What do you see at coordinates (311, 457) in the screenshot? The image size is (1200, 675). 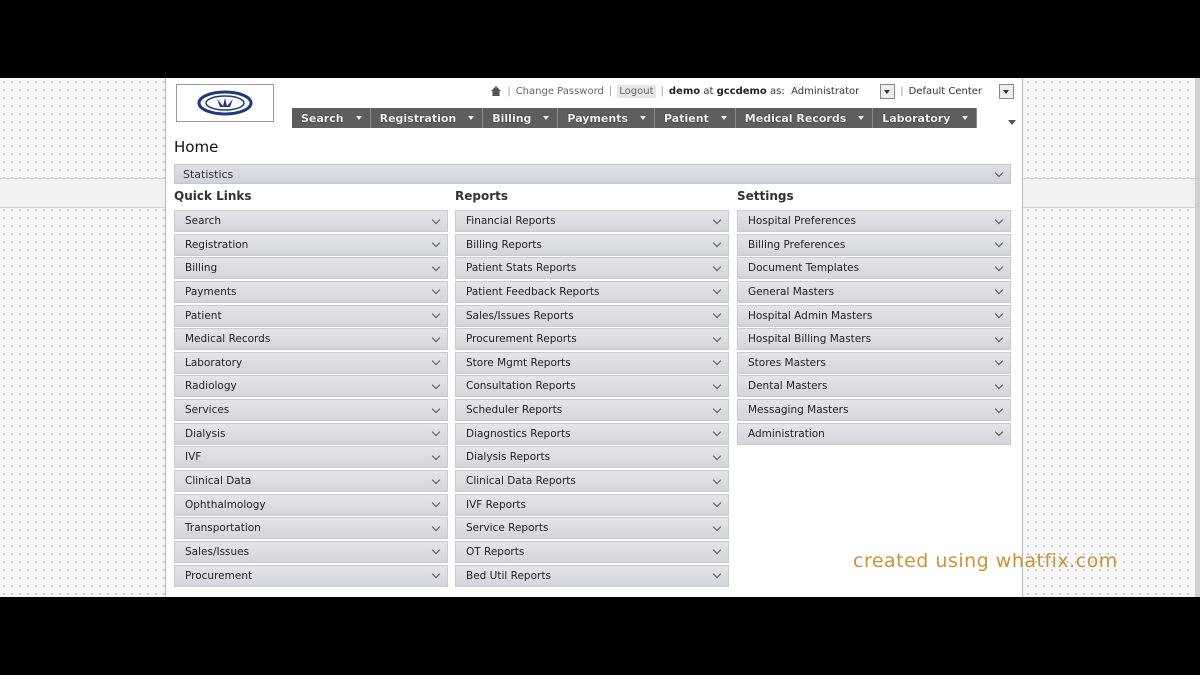 I see `quick-link-item: IVF` at bounding box center [311, 457].